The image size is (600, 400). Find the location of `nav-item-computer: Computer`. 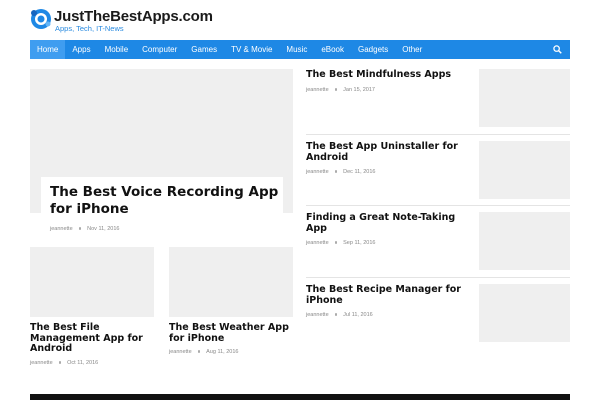

nav-item-computer: Computer is located at coordinates (159, 49).